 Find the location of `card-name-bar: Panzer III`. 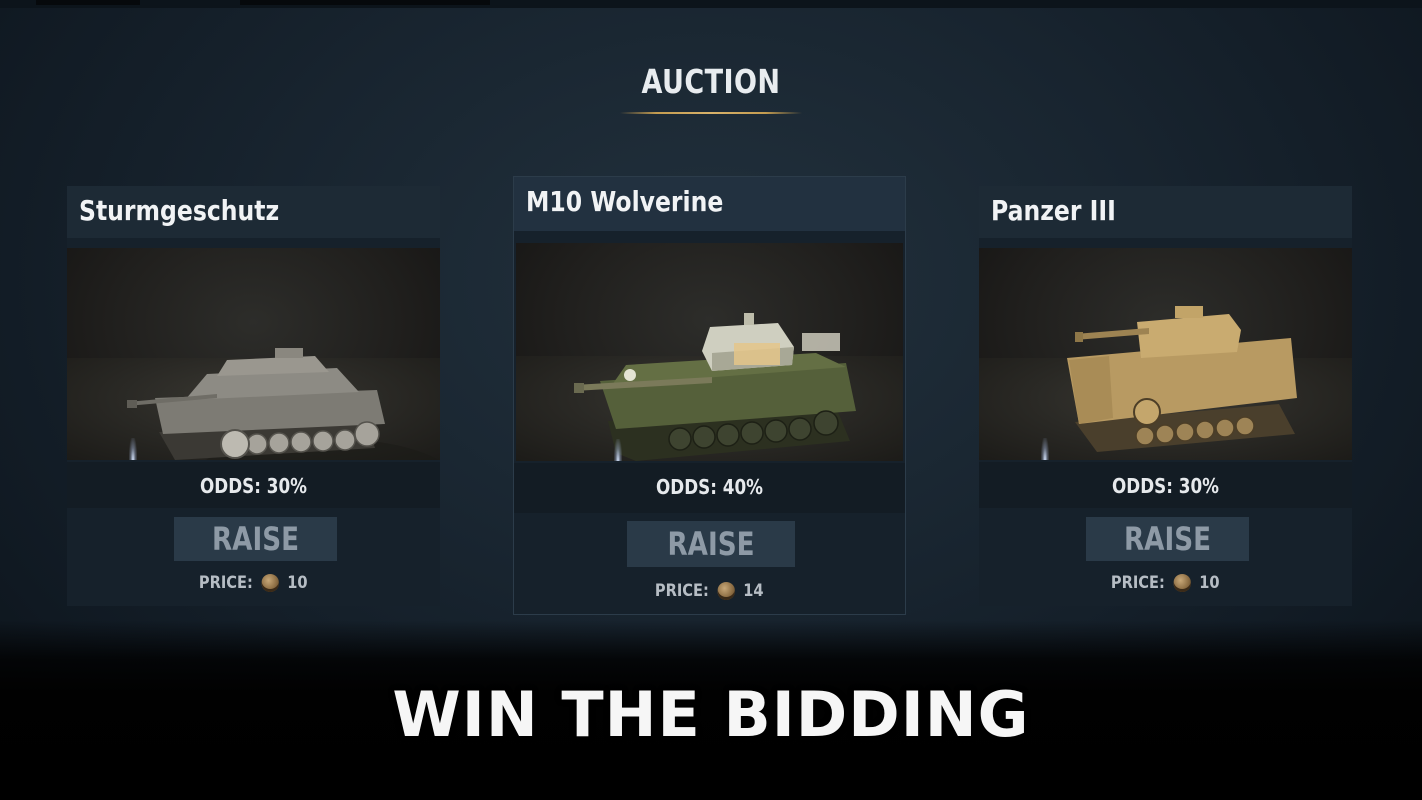

card-name-bar: Panzer III is located at coordinates (1165, 212).